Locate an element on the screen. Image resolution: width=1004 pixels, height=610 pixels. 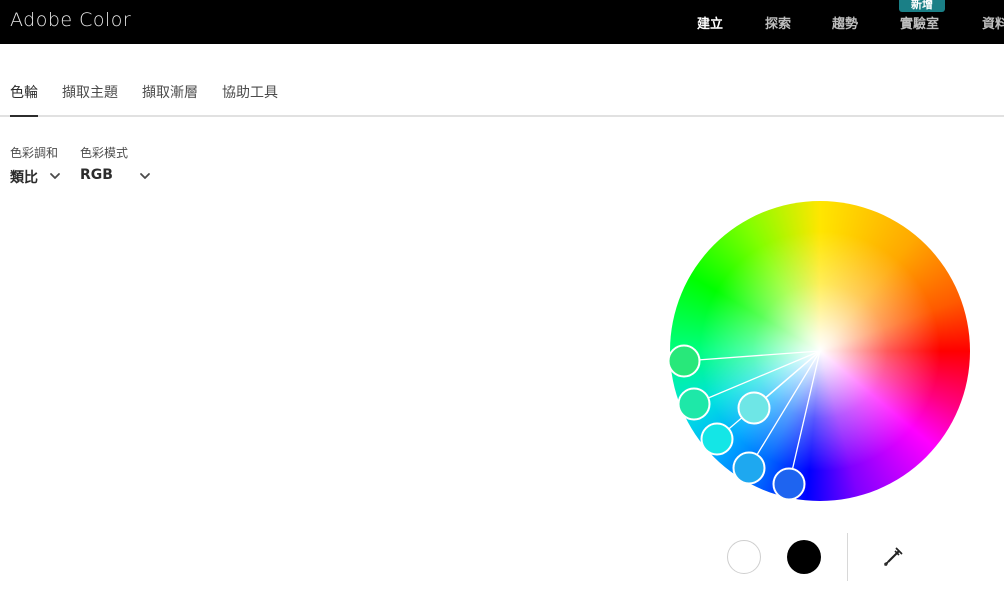
nav-create: 建立 is located at coordinates (710, 22).